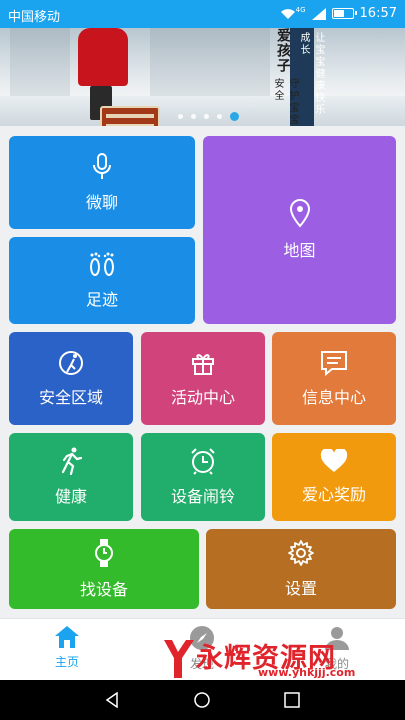 Image resolution: width=405 pixels, height=720 pixels. Describe the element at coordinates (311, 74) in the screenshot. I see `banner-slogan-main: 让宝宝健康快乐成长` at that location.